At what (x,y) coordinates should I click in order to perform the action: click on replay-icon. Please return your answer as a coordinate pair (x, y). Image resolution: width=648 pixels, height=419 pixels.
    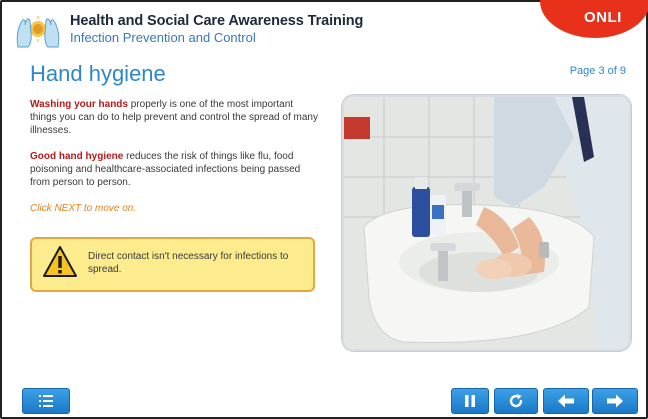
    Looking at the image, I should click on (516, 401).